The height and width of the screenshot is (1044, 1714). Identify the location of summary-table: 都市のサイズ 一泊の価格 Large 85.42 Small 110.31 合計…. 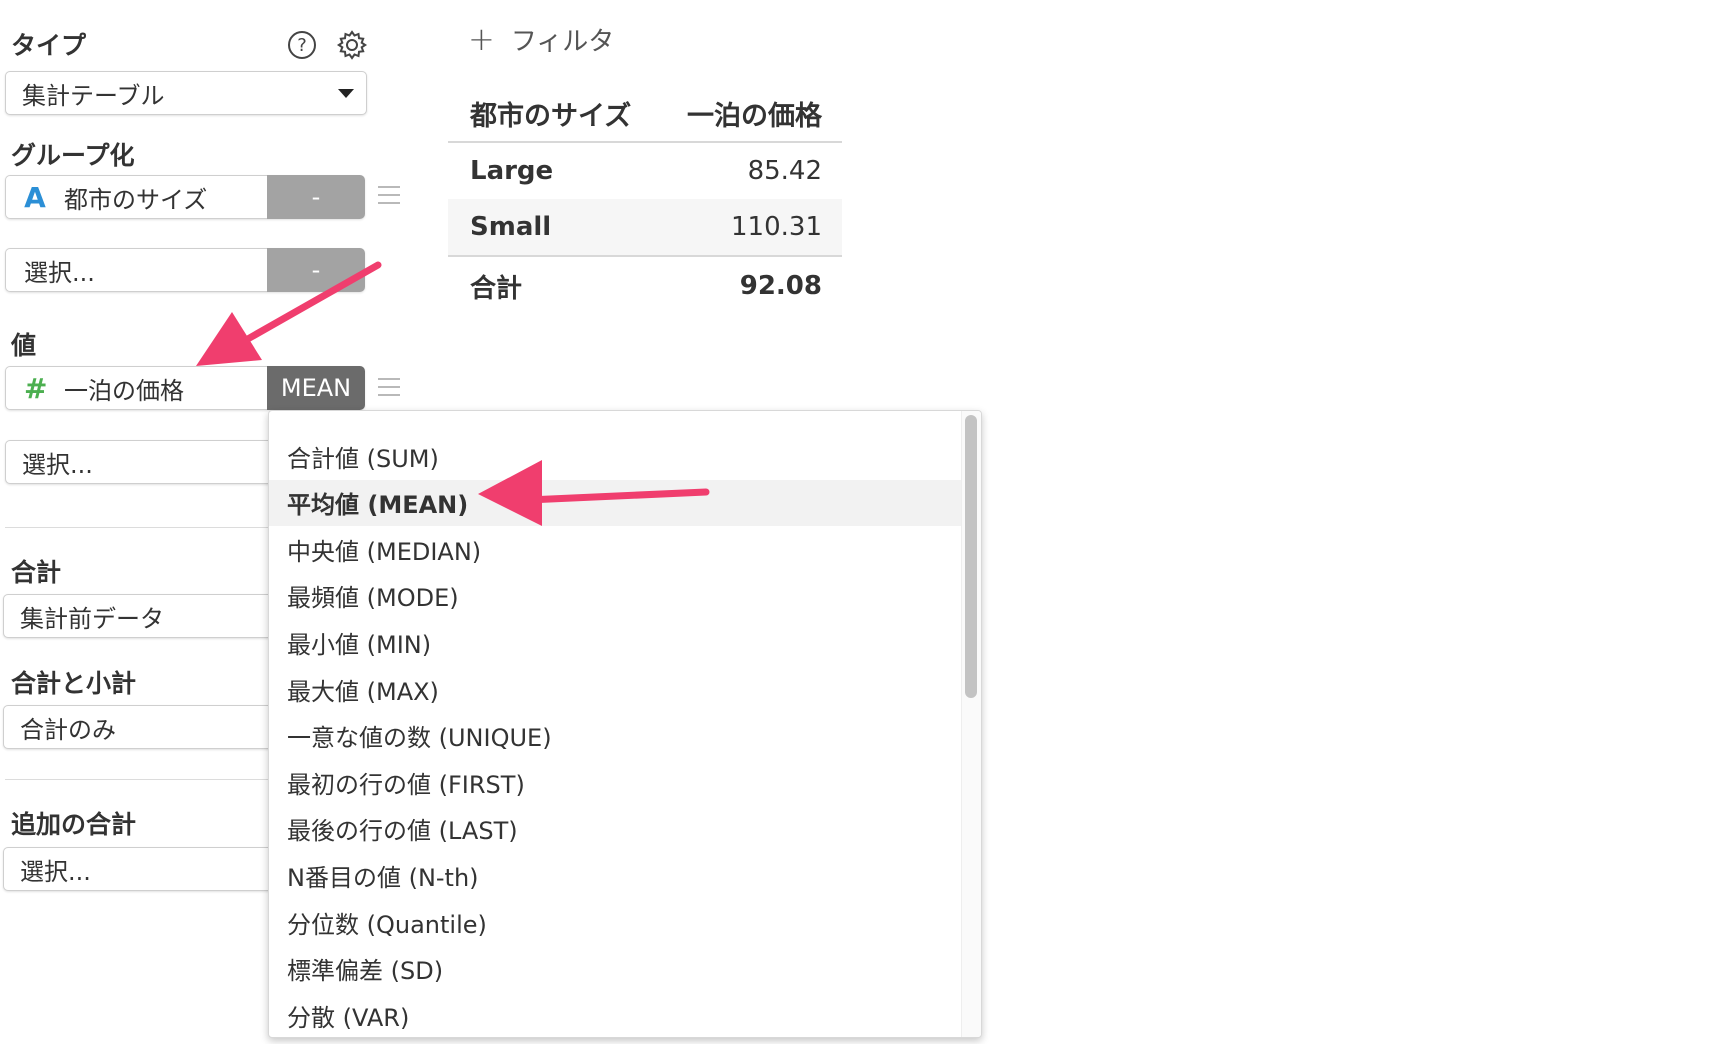
(645, 200).